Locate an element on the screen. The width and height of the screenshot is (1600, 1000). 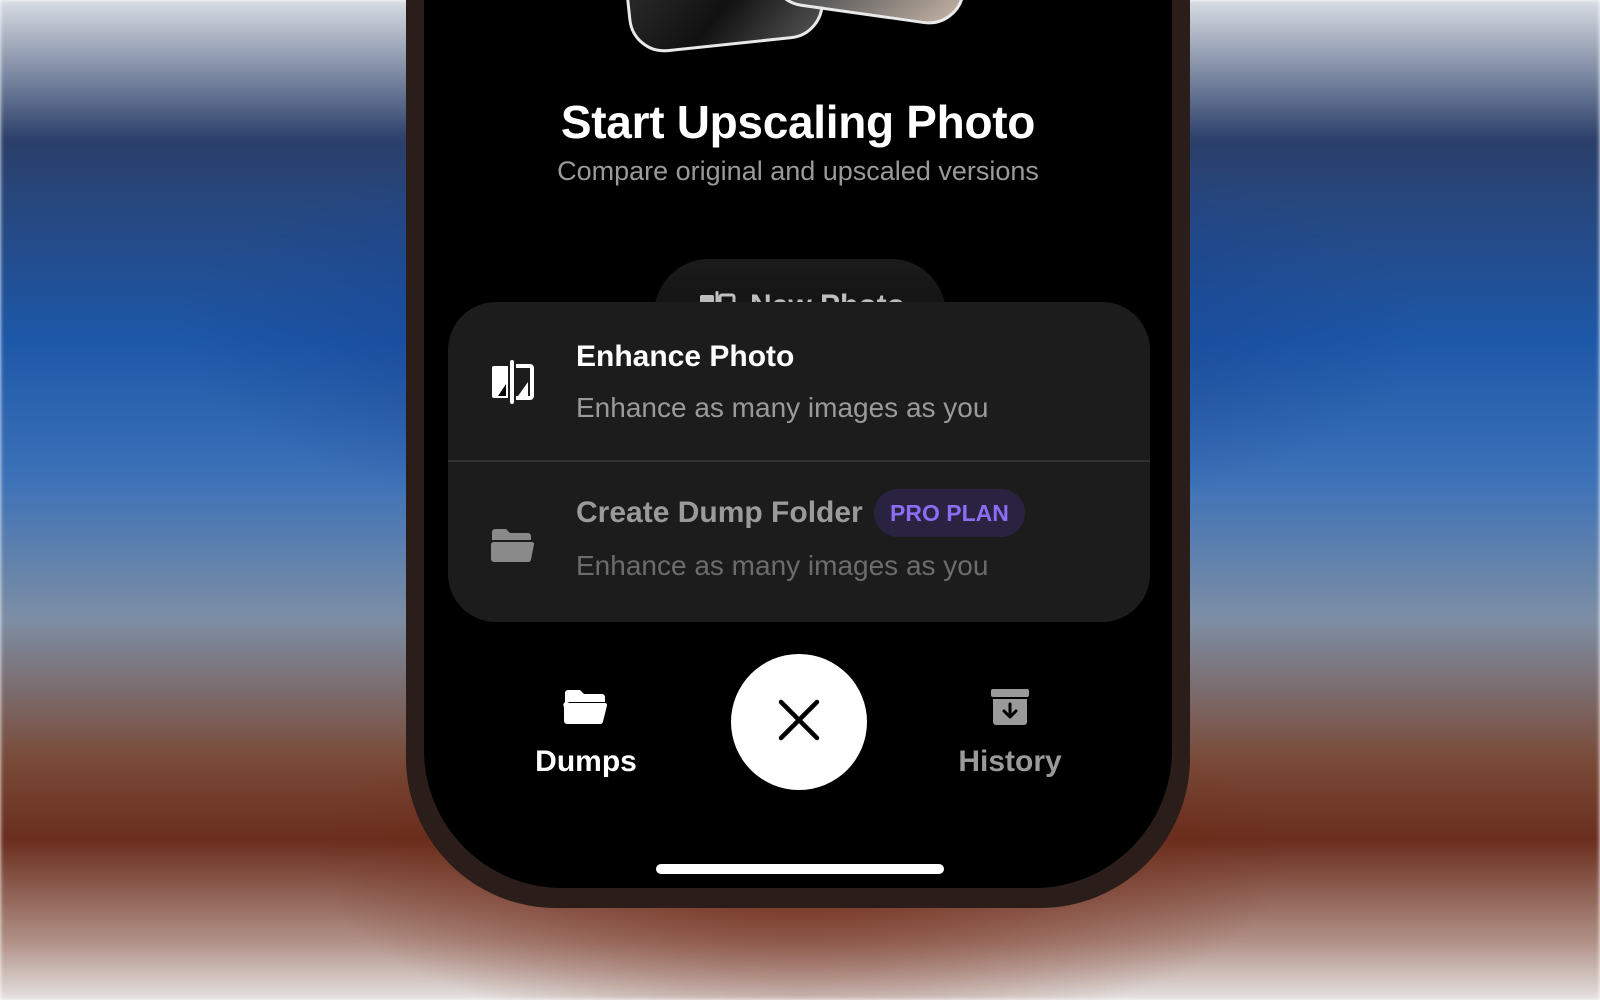
create-dump-folder-title: Create Dump Folder is located at coordinates (719, 512).